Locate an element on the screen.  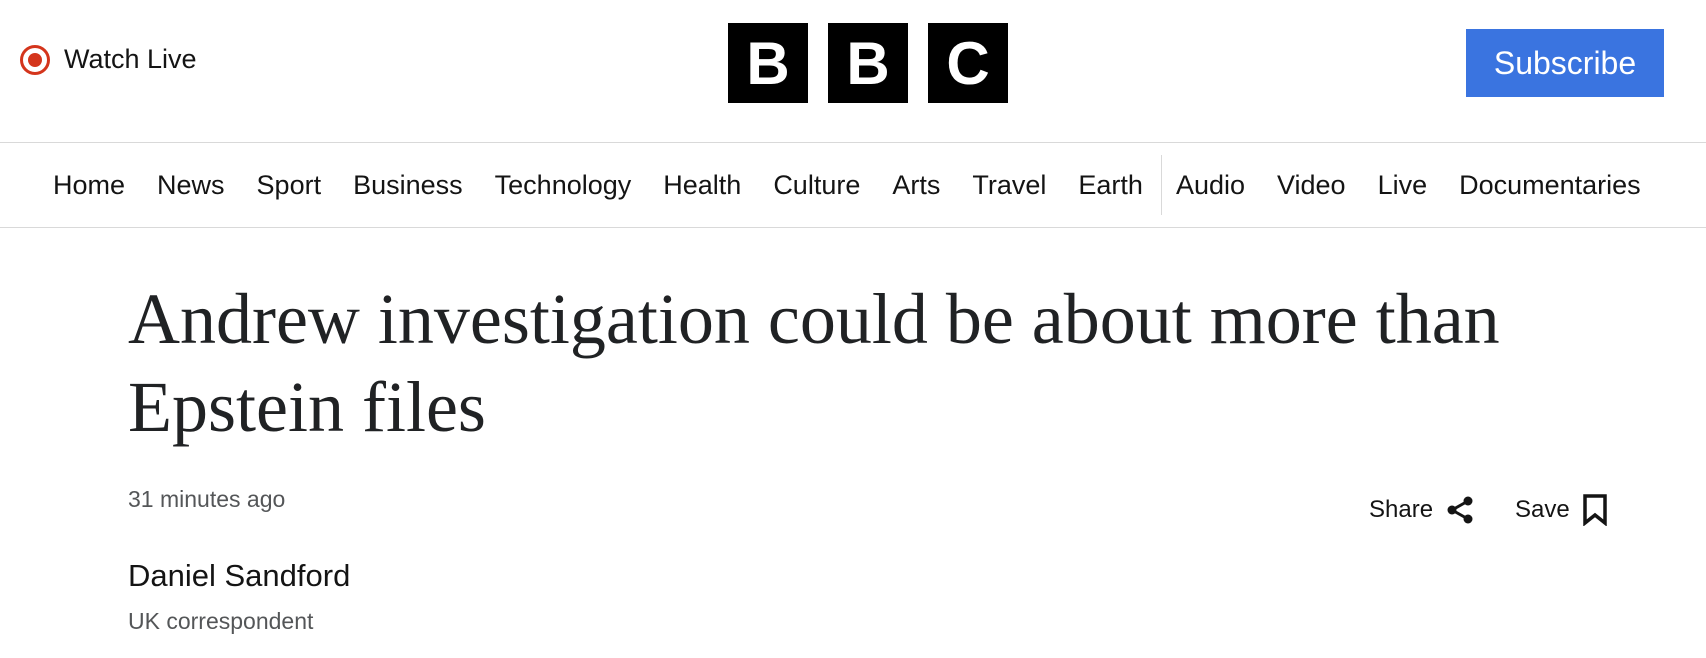
nav-item-video: Video is located at coordinates (1311, 185).